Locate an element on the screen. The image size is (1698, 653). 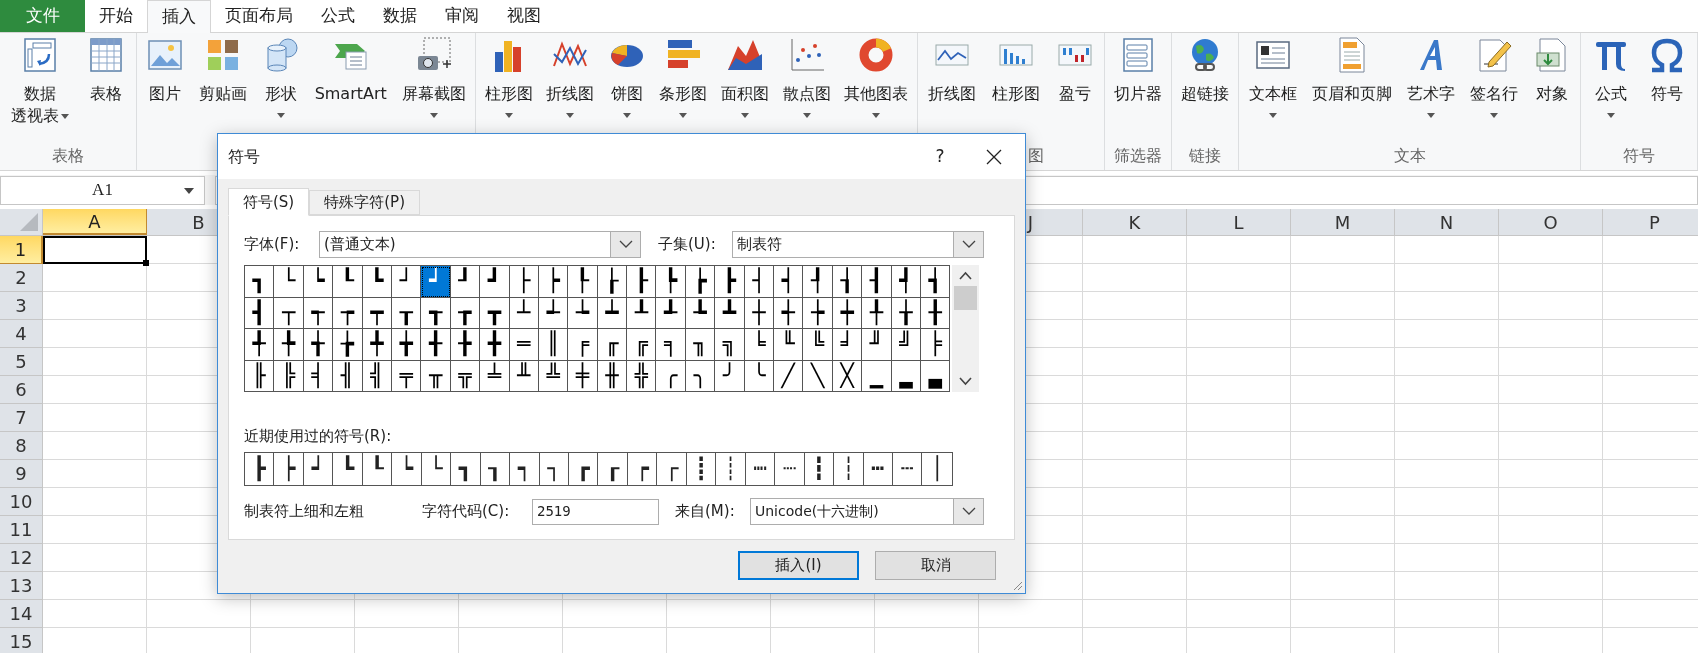
symbol-cell: ┟ is located at coordinates (612, 282).